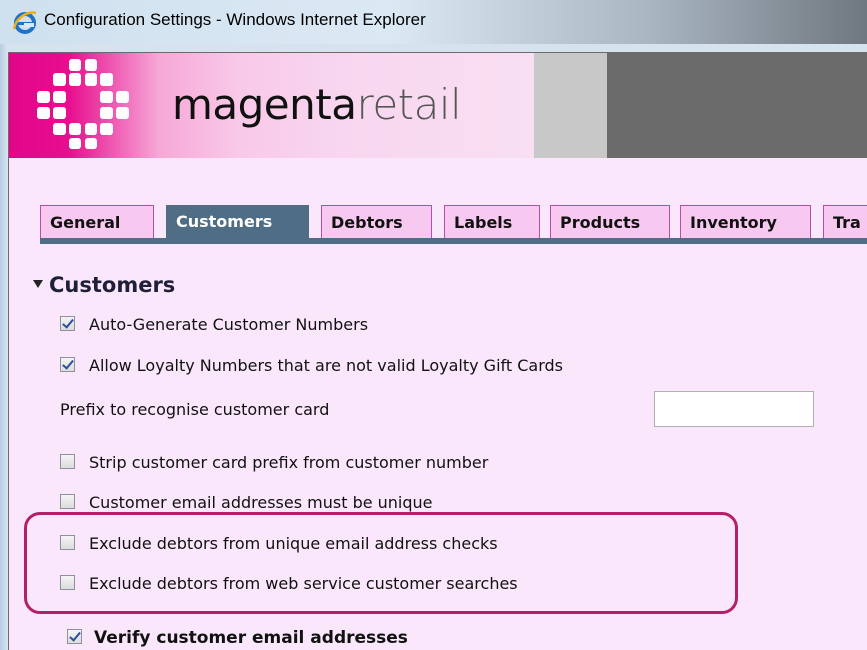 The height and width of the screenshot is (650, 867). Describe the element at coordinates (251, 638) in the screenshot. I see `verify-label: Verify customer email addresses` at that location.